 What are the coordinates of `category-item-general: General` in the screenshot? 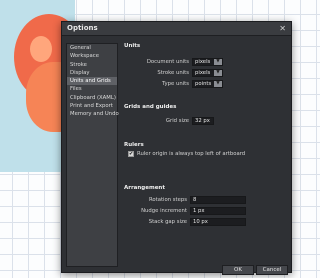 It's located at (92, 48).